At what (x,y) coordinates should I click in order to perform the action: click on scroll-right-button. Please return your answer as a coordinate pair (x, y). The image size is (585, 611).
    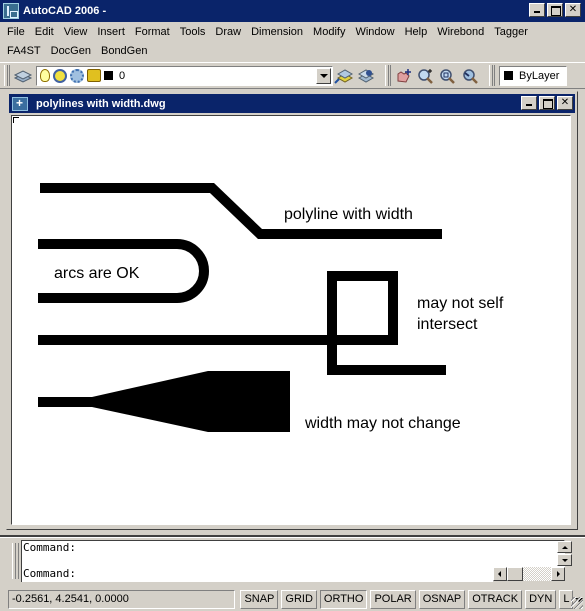
    Looking at the image, I should click on (558, 574).